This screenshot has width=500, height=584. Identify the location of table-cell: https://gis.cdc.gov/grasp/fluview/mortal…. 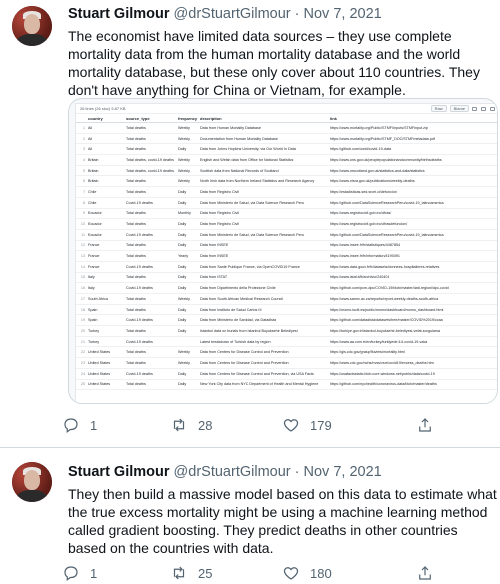
(413, 352).